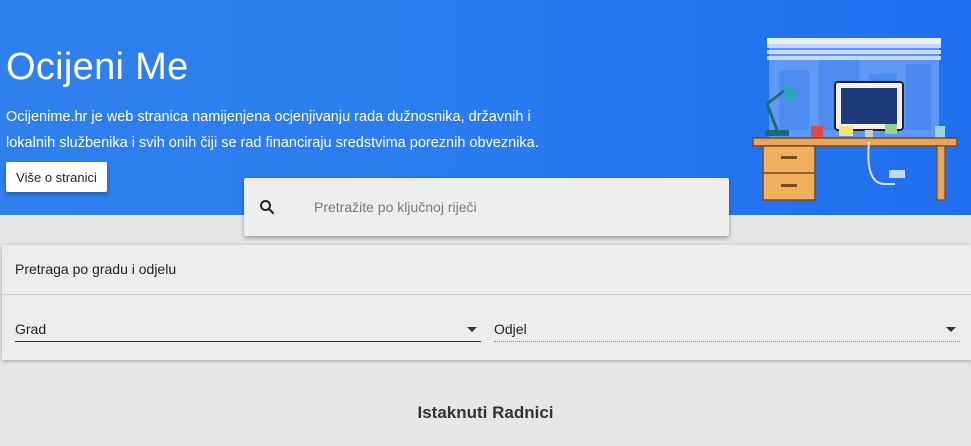  I want to click on more-about-site-button: Više o stranici, so click(56, 177).